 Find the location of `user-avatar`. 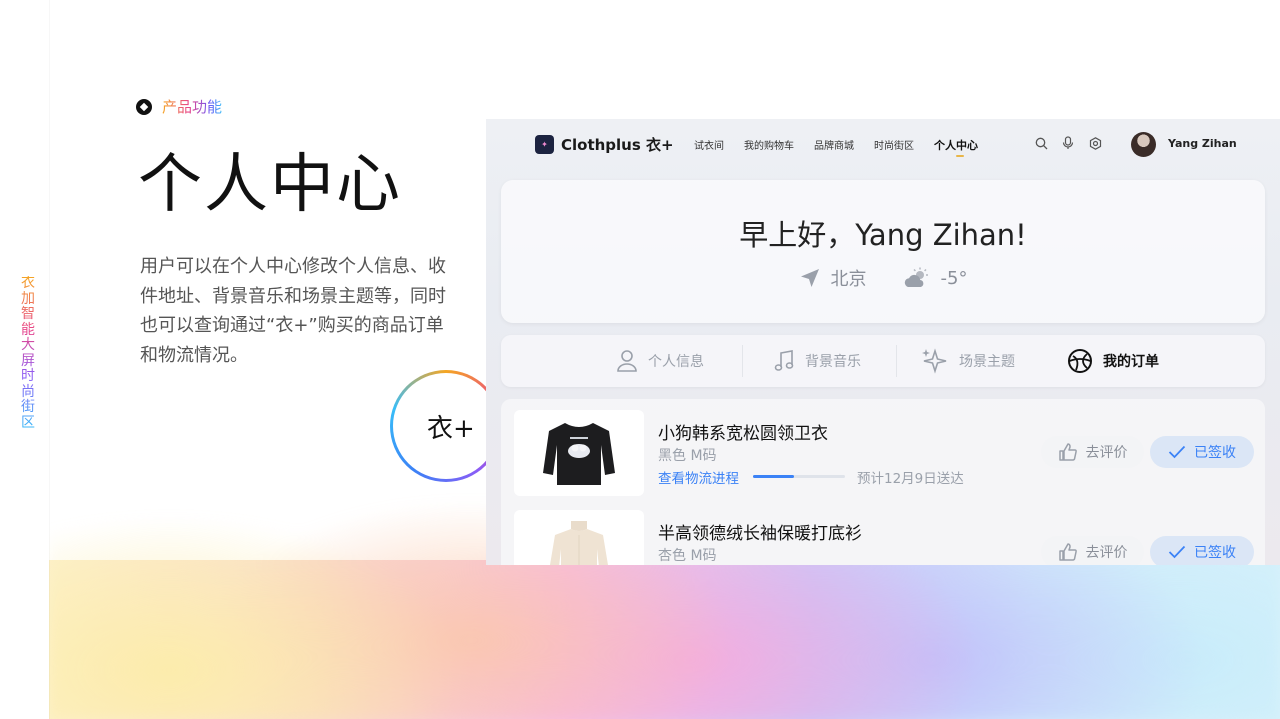

user-avatar is located at coordinates (1143, 144).